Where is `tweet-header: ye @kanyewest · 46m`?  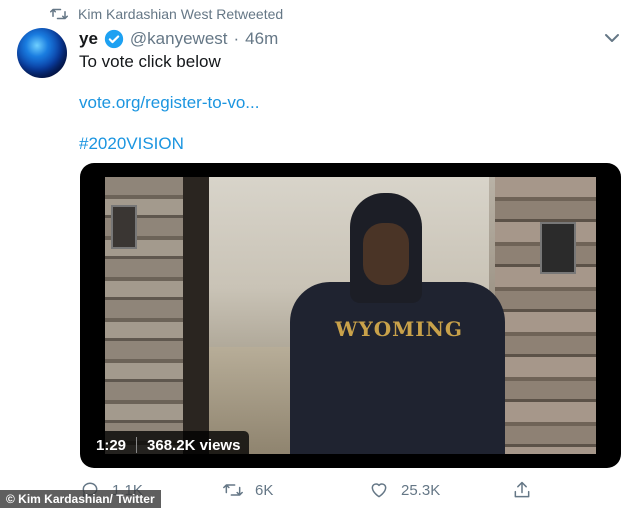
tweet-header: ye @kanyewest · 46m is located at coordinates (178, 39).